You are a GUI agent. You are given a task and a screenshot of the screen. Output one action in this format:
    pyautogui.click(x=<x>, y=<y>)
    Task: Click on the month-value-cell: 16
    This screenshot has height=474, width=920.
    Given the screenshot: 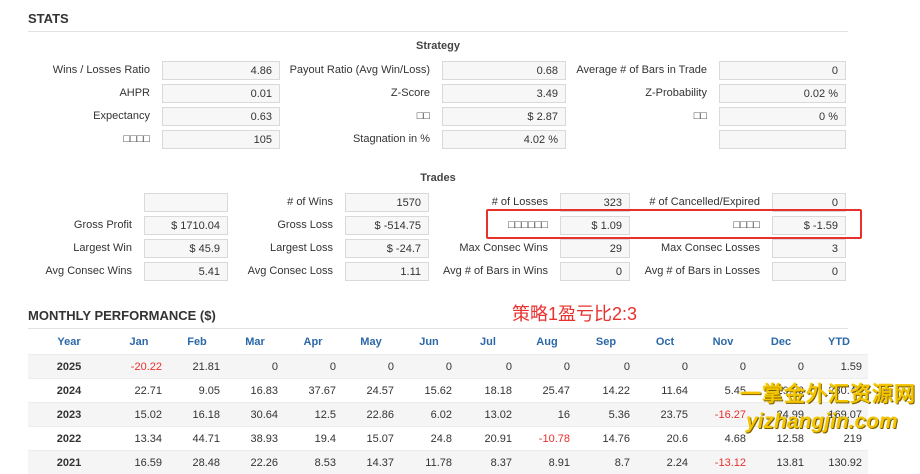 What is the action you would take?
    pyautogui.click(x=547, y=415)
    